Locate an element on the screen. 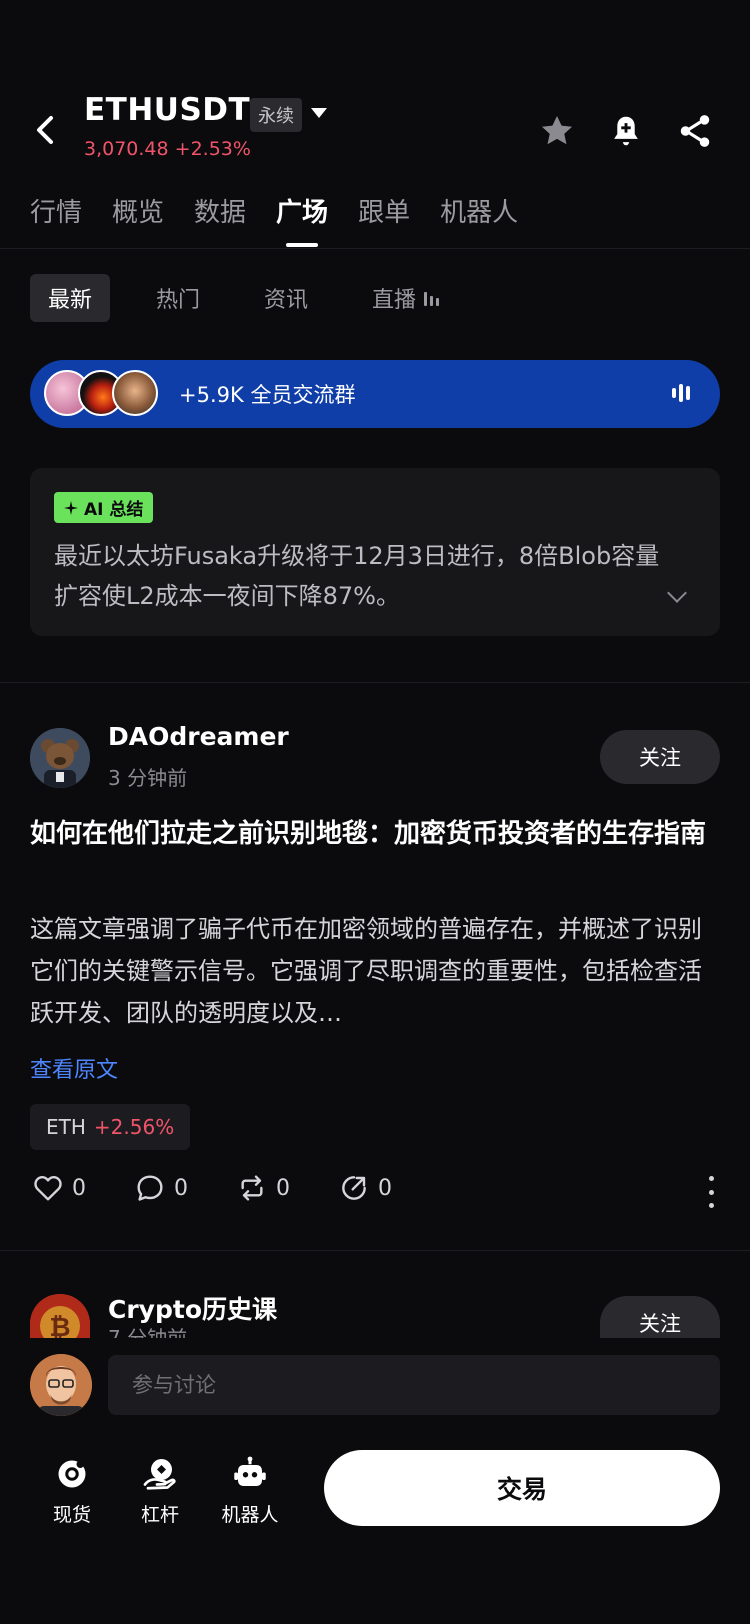  audio-wave-icon is located at coordinates (681, 393).